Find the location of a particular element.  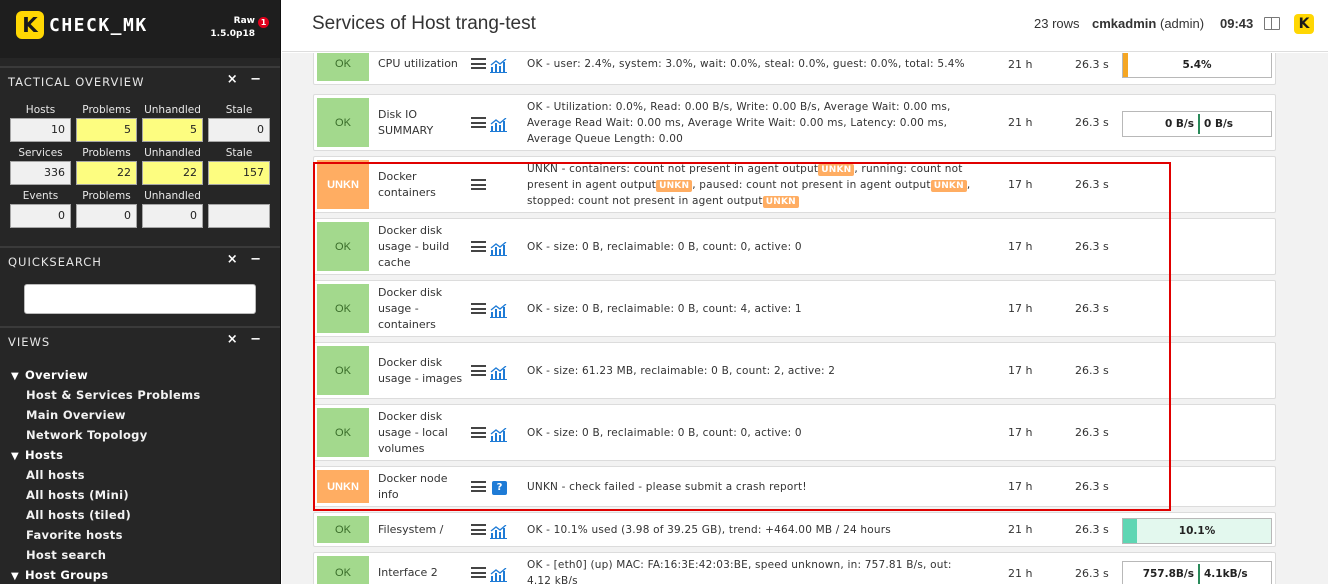

service-name: Interface 2 is located at coordinates (420, 568).